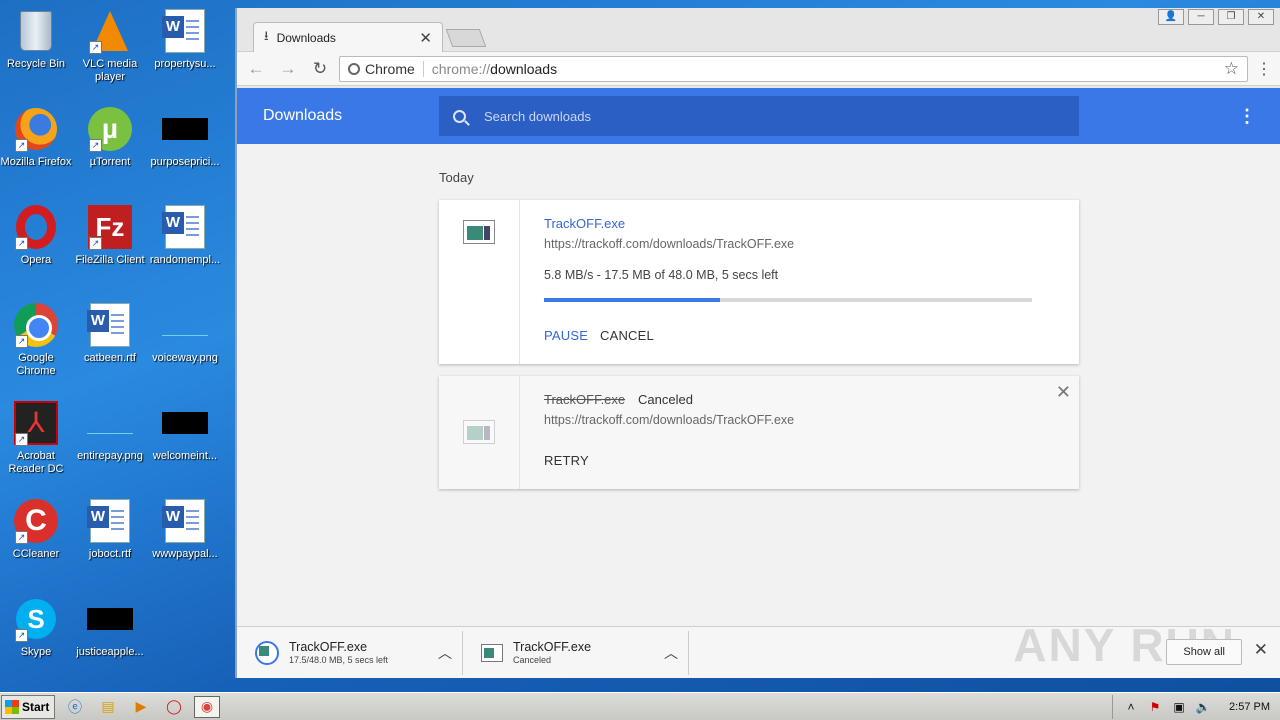  I want to click on volume-icon: 🔈, so click(1203, 707).